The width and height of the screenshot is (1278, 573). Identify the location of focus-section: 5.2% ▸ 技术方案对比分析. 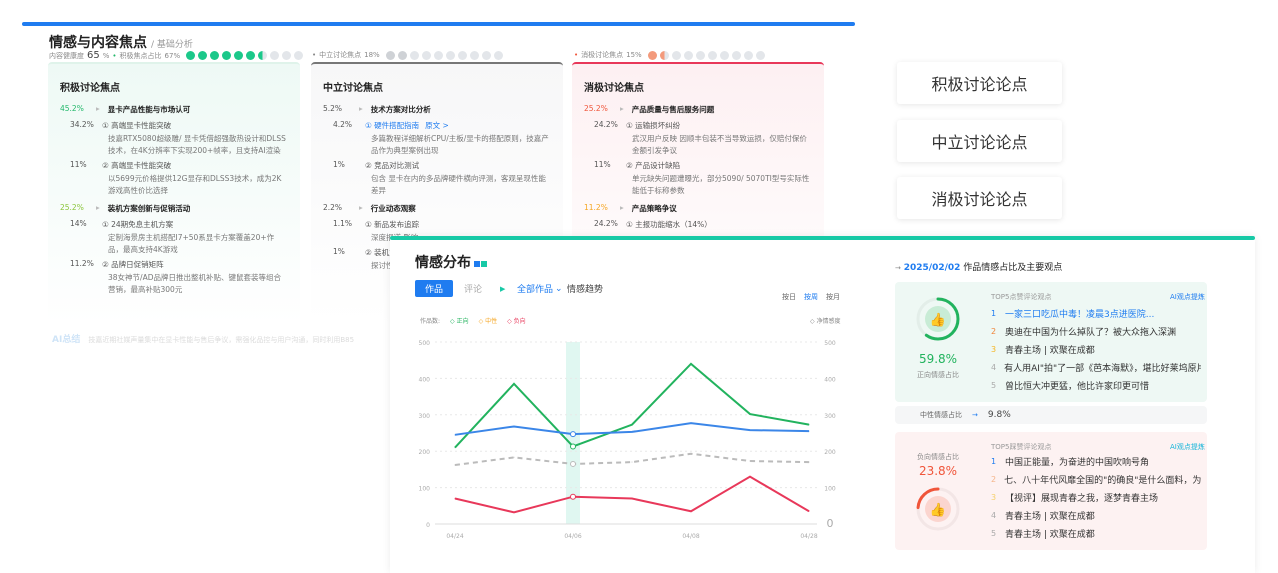
(437, 109).